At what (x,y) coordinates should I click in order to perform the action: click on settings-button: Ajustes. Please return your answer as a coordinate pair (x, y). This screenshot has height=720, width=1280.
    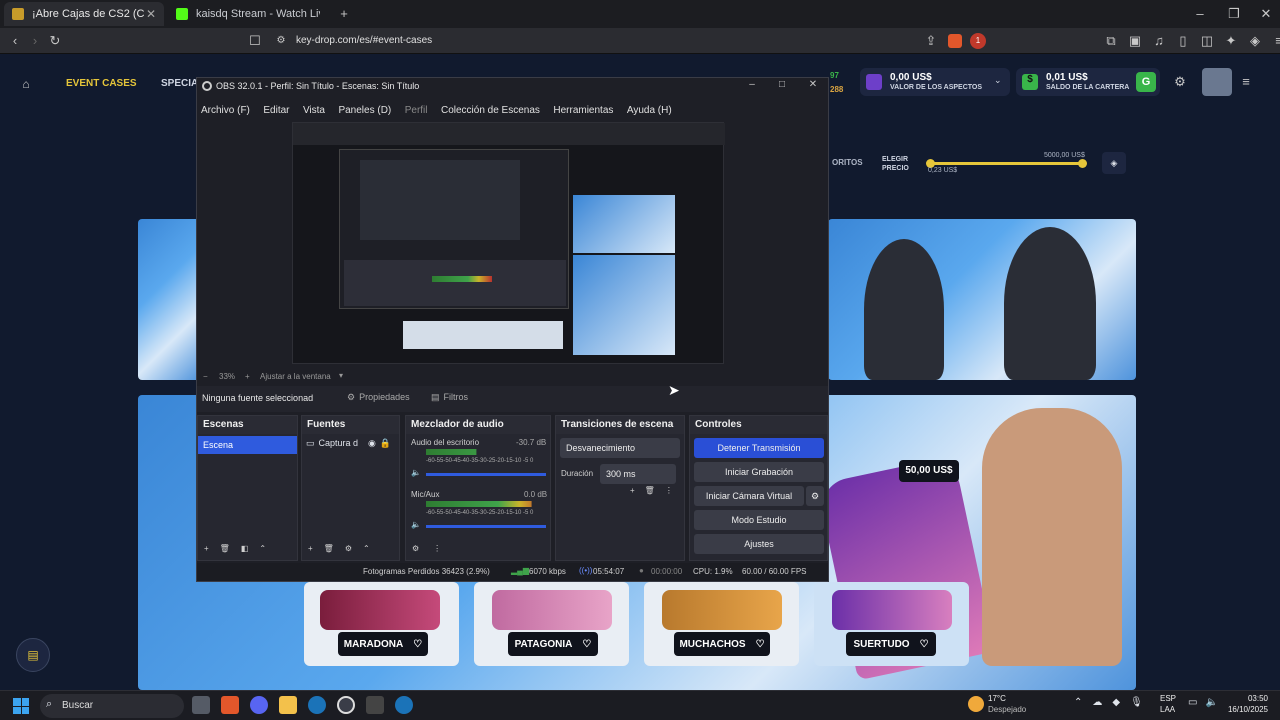
    Looking at the image, I should click on (759, 544).